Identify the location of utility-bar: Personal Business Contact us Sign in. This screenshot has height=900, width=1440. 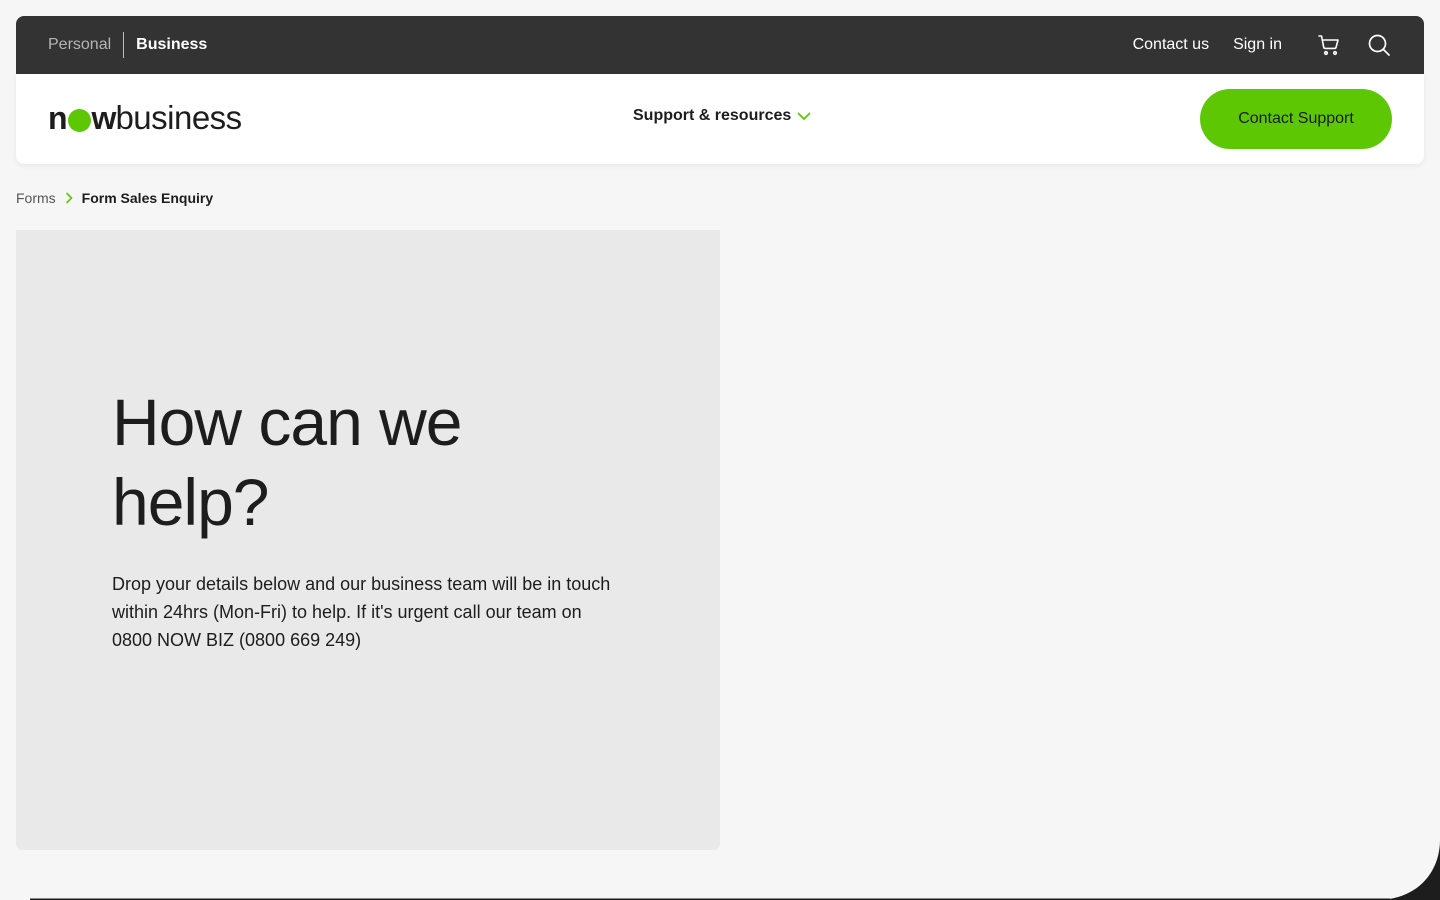
(720, 45).